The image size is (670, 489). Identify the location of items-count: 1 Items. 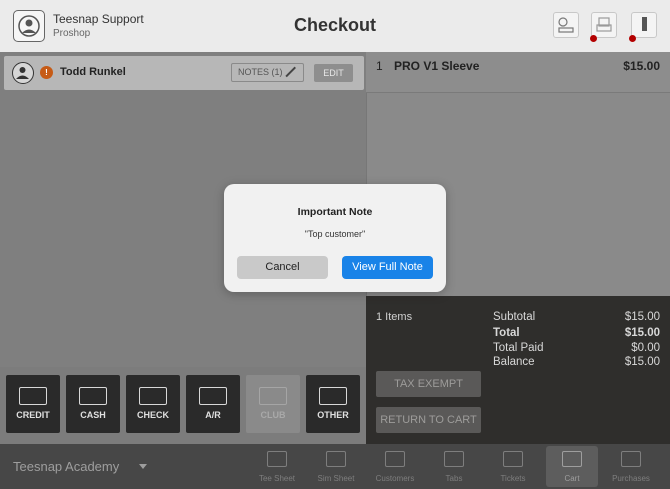
(394, 317).